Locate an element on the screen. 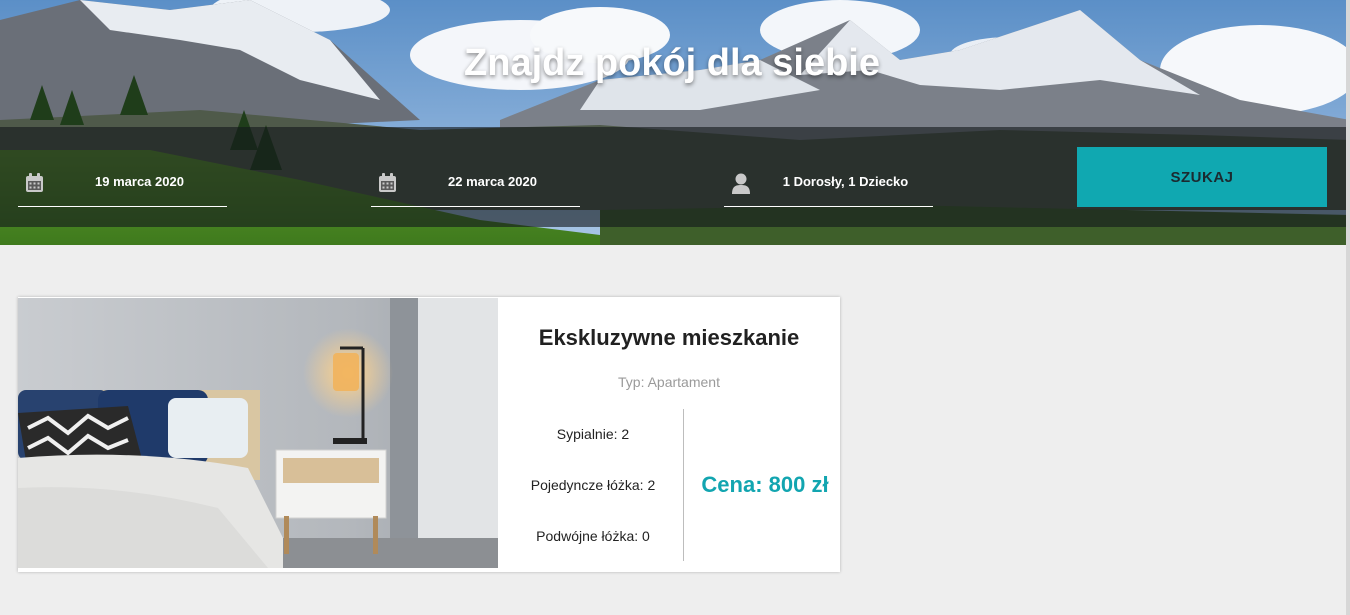  check-in-date-field: 19 marca 2020 is located at coordinates (122, 183).